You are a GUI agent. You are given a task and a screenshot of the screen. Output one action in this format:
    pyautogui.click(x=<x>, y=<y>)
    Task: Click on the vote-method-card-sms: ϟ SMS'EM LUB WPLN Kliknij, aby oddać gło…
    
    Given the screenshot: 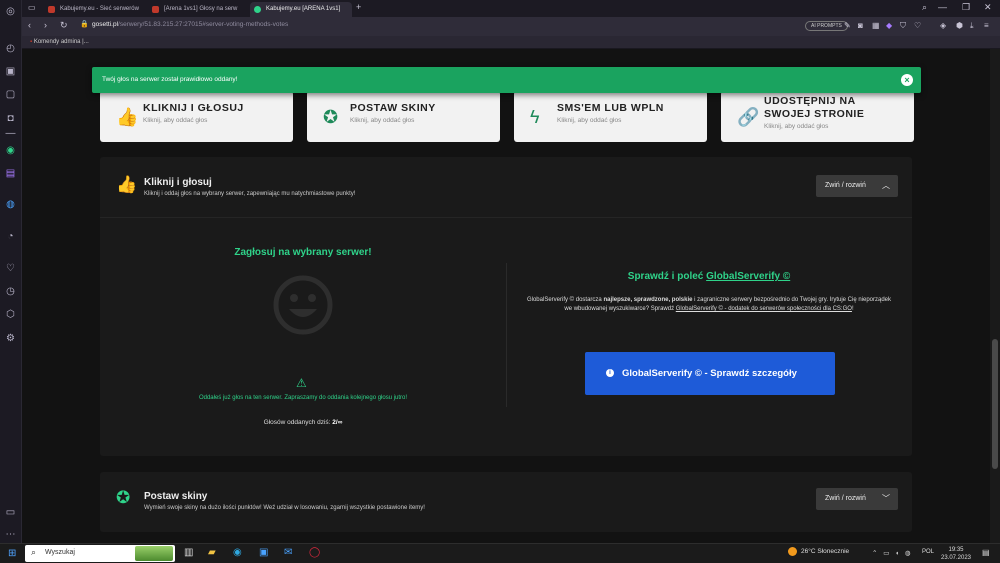 What is the action you would take?
    pyautogui.click(x=610, y=116)
    